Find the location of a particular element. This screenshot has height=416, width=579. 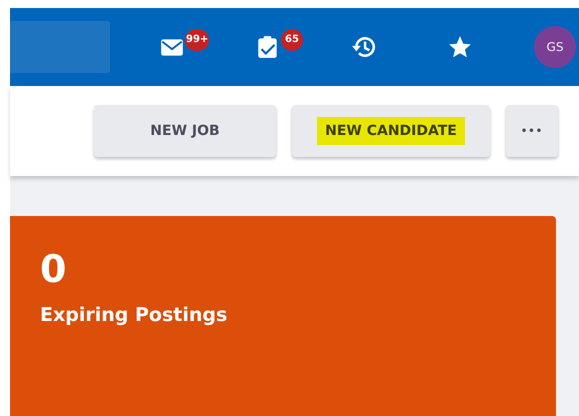

count-badge: 65 is located at coordinates (292, 39).